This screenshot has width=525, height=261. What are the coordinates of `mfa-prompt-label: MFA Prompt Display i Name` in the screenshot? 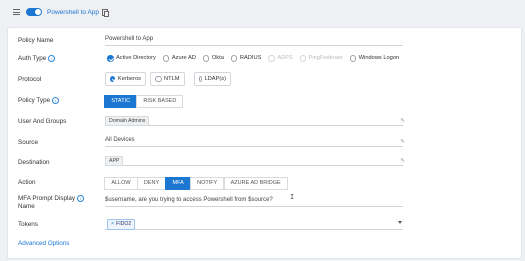 It's located at (51, 203).